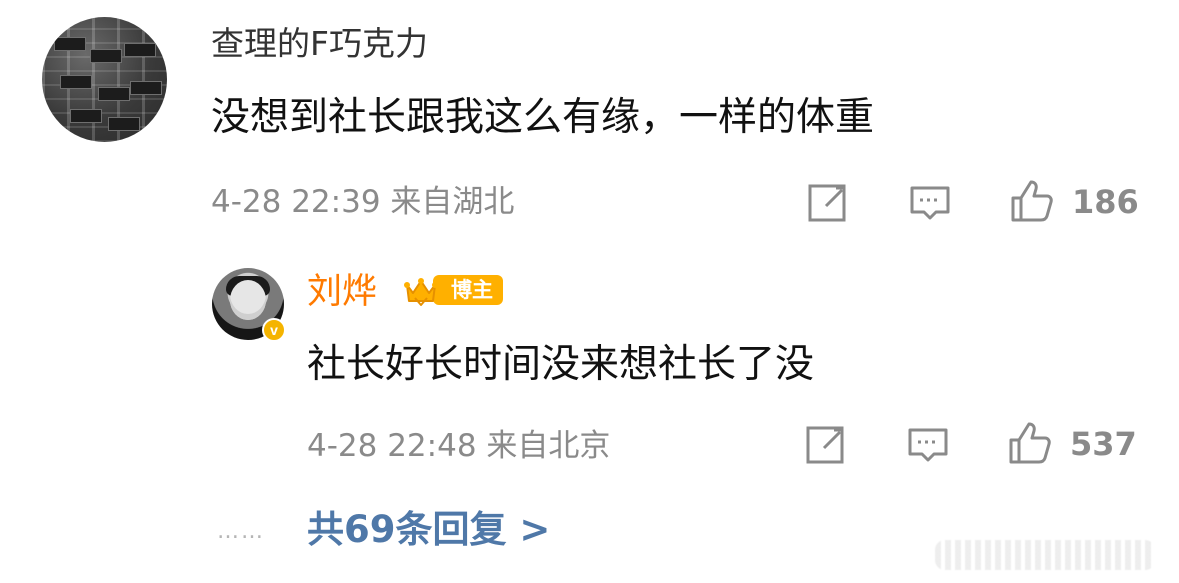  I want to click on crown-icon, so click(421, 290).